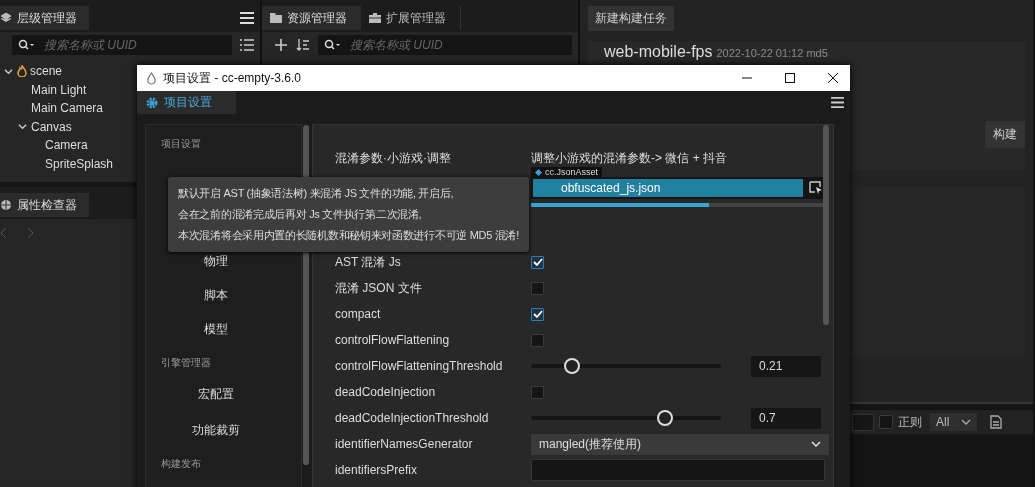  Describe the element at coordinates (46, 71) in the screenshot. I see `tree-item: scene` at that location.